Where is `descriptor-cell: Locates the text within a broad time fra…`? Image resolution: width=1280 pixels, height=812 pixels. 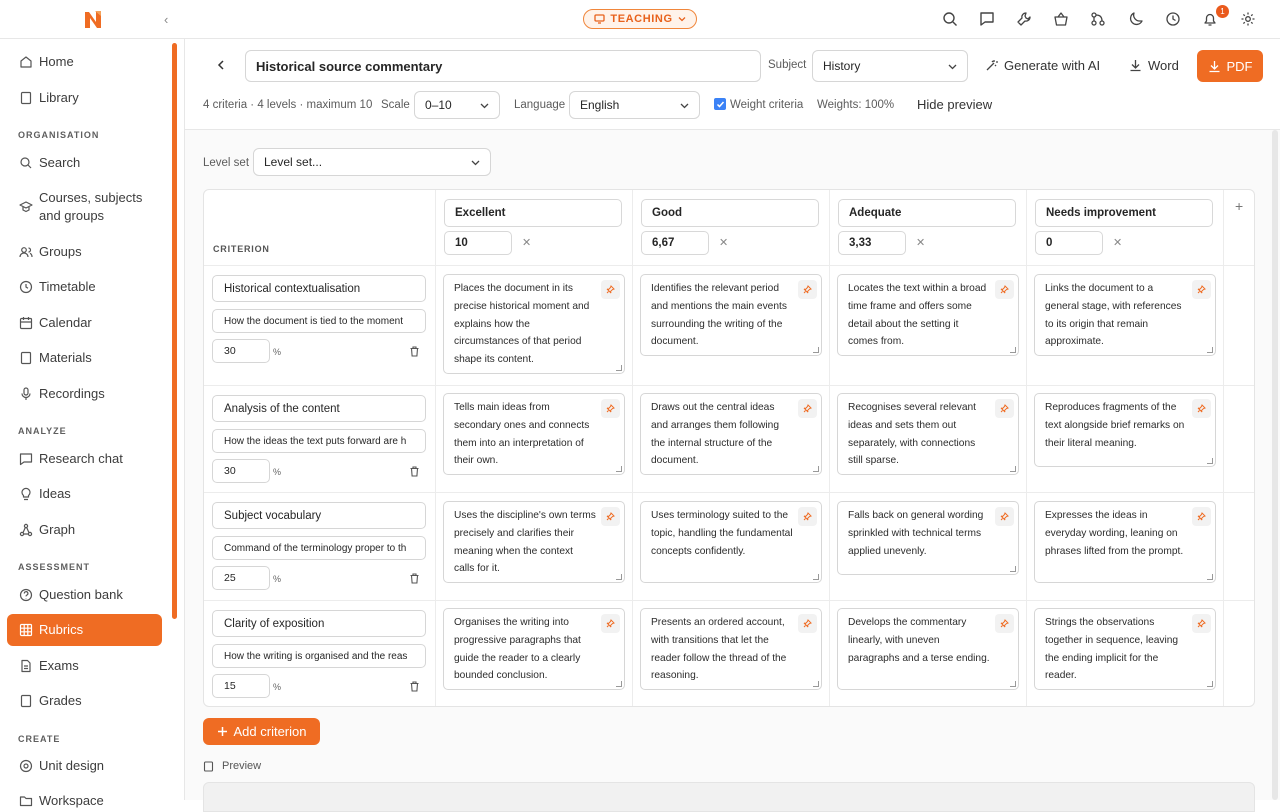 descriptor-cell: Locates the text within a broad time fra… is located at coordinates (928, 315).